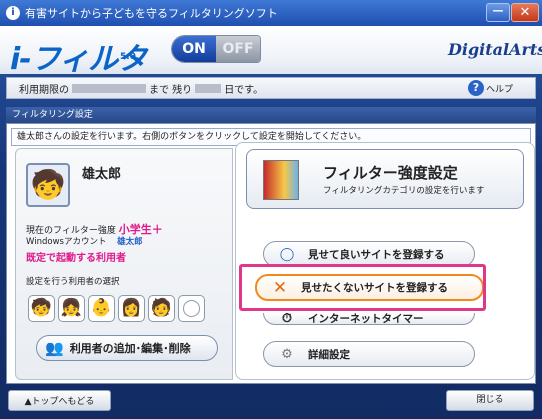 This screenshot has width=542, height=419. I want to click on help-button: ? ヘルプ, so click(490, 88).